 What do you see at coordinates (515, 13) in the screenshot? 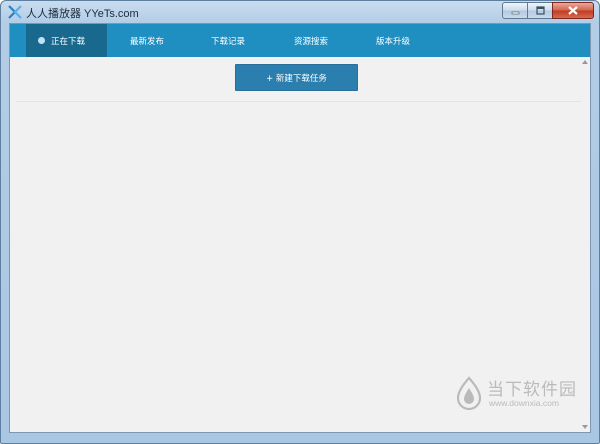
I see `minimize-icon` at bounding box center [515, 13].